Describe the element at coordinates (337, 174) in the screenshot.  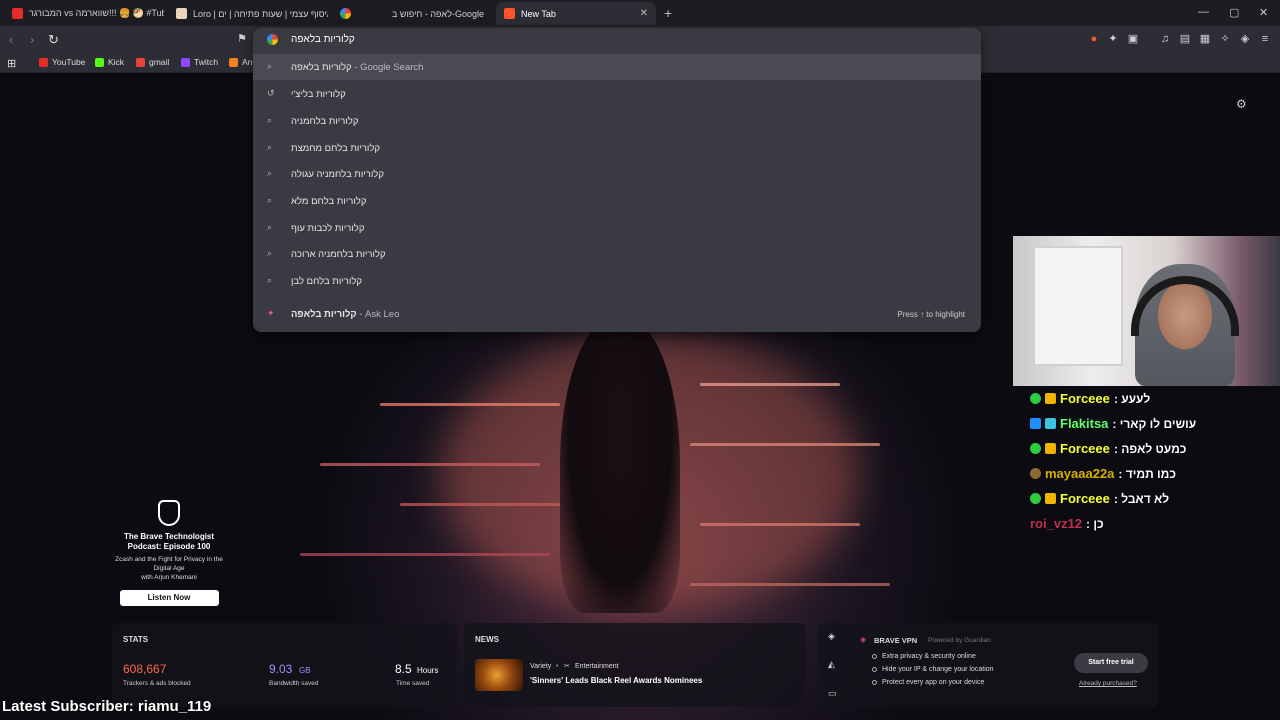
I see `suggestion-text: קלוריות בלחמניה עגולה` at that location.